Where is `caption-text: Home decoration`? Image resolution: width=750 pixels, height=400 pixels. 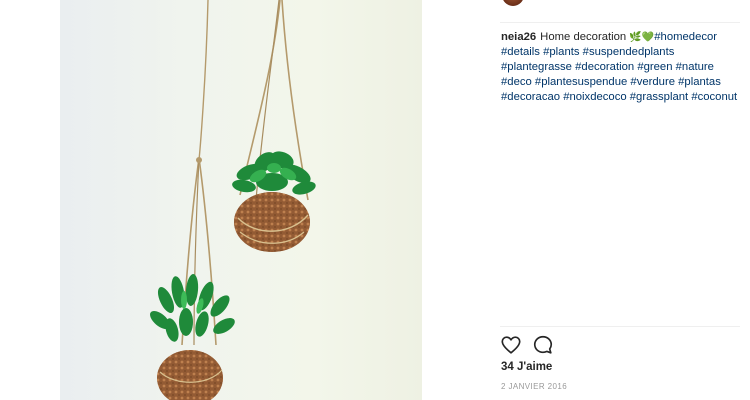 caption-text: Home decoration is located at coordinates (583, 37).